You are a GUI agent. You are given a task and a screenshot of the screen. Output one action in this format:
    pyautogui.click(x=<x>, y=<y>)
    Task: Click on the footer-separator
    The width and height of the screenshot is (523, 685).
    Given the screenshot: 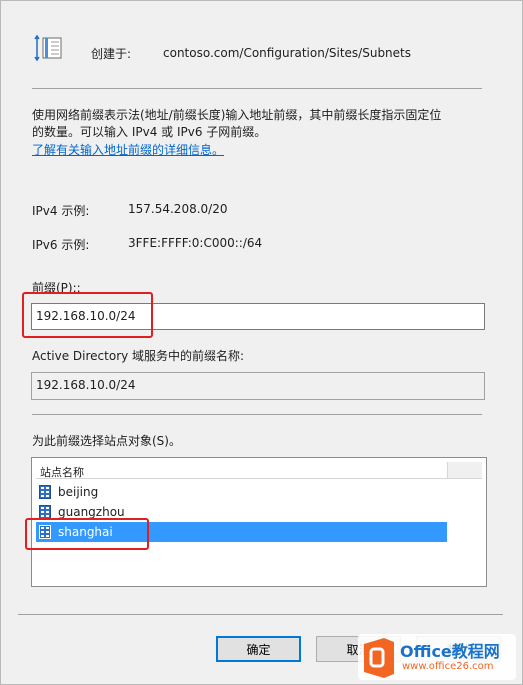 What is the action you would take?
    pyautogui.click(x=260, y=614)
    